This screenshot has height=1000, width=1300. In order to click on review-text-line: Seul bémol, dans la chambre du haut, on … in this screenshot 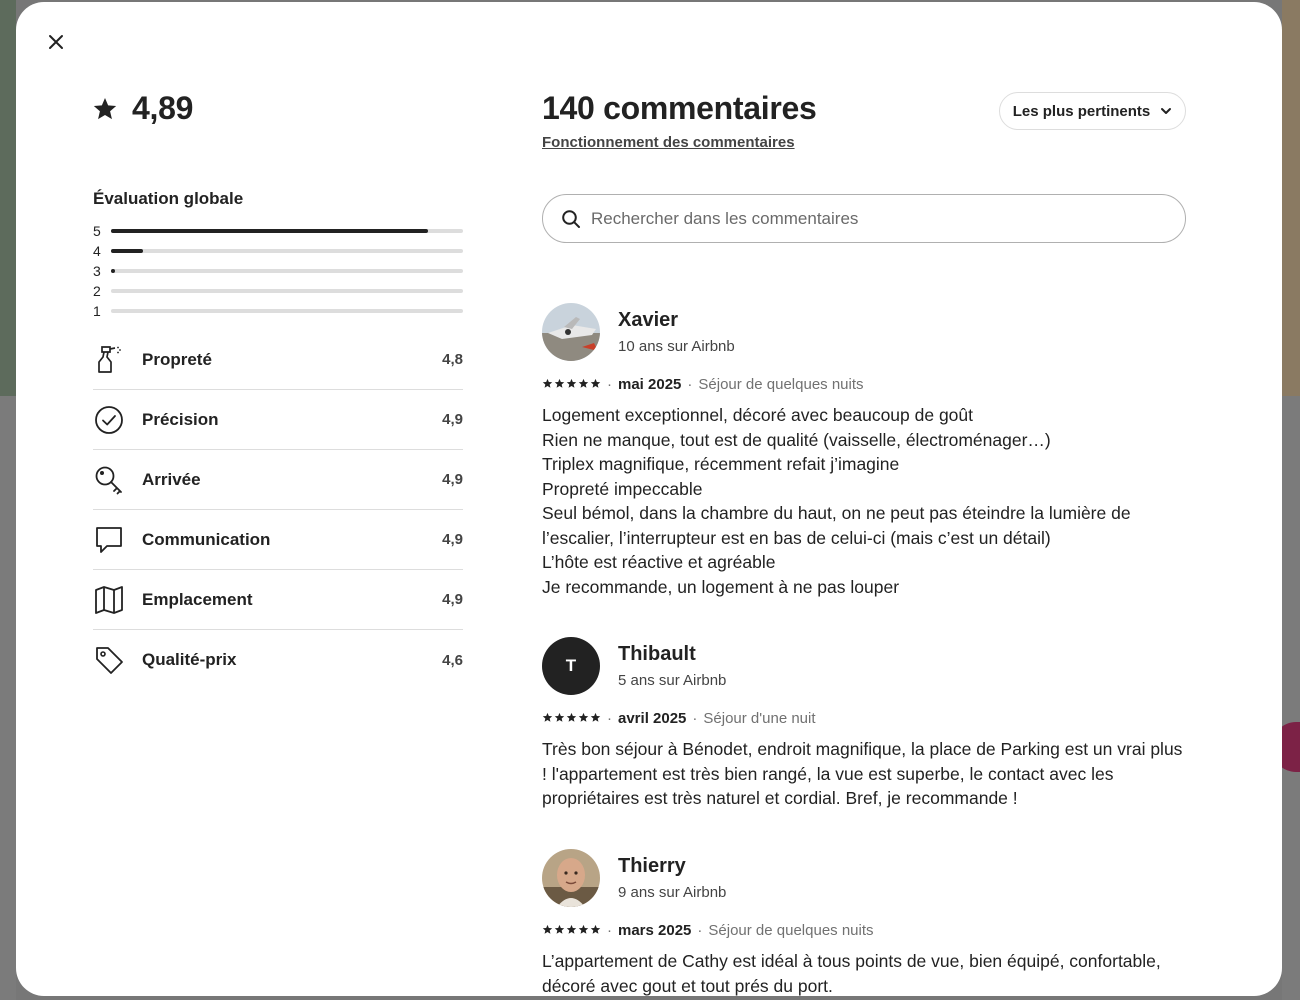, I will do `click(836, 513)`.